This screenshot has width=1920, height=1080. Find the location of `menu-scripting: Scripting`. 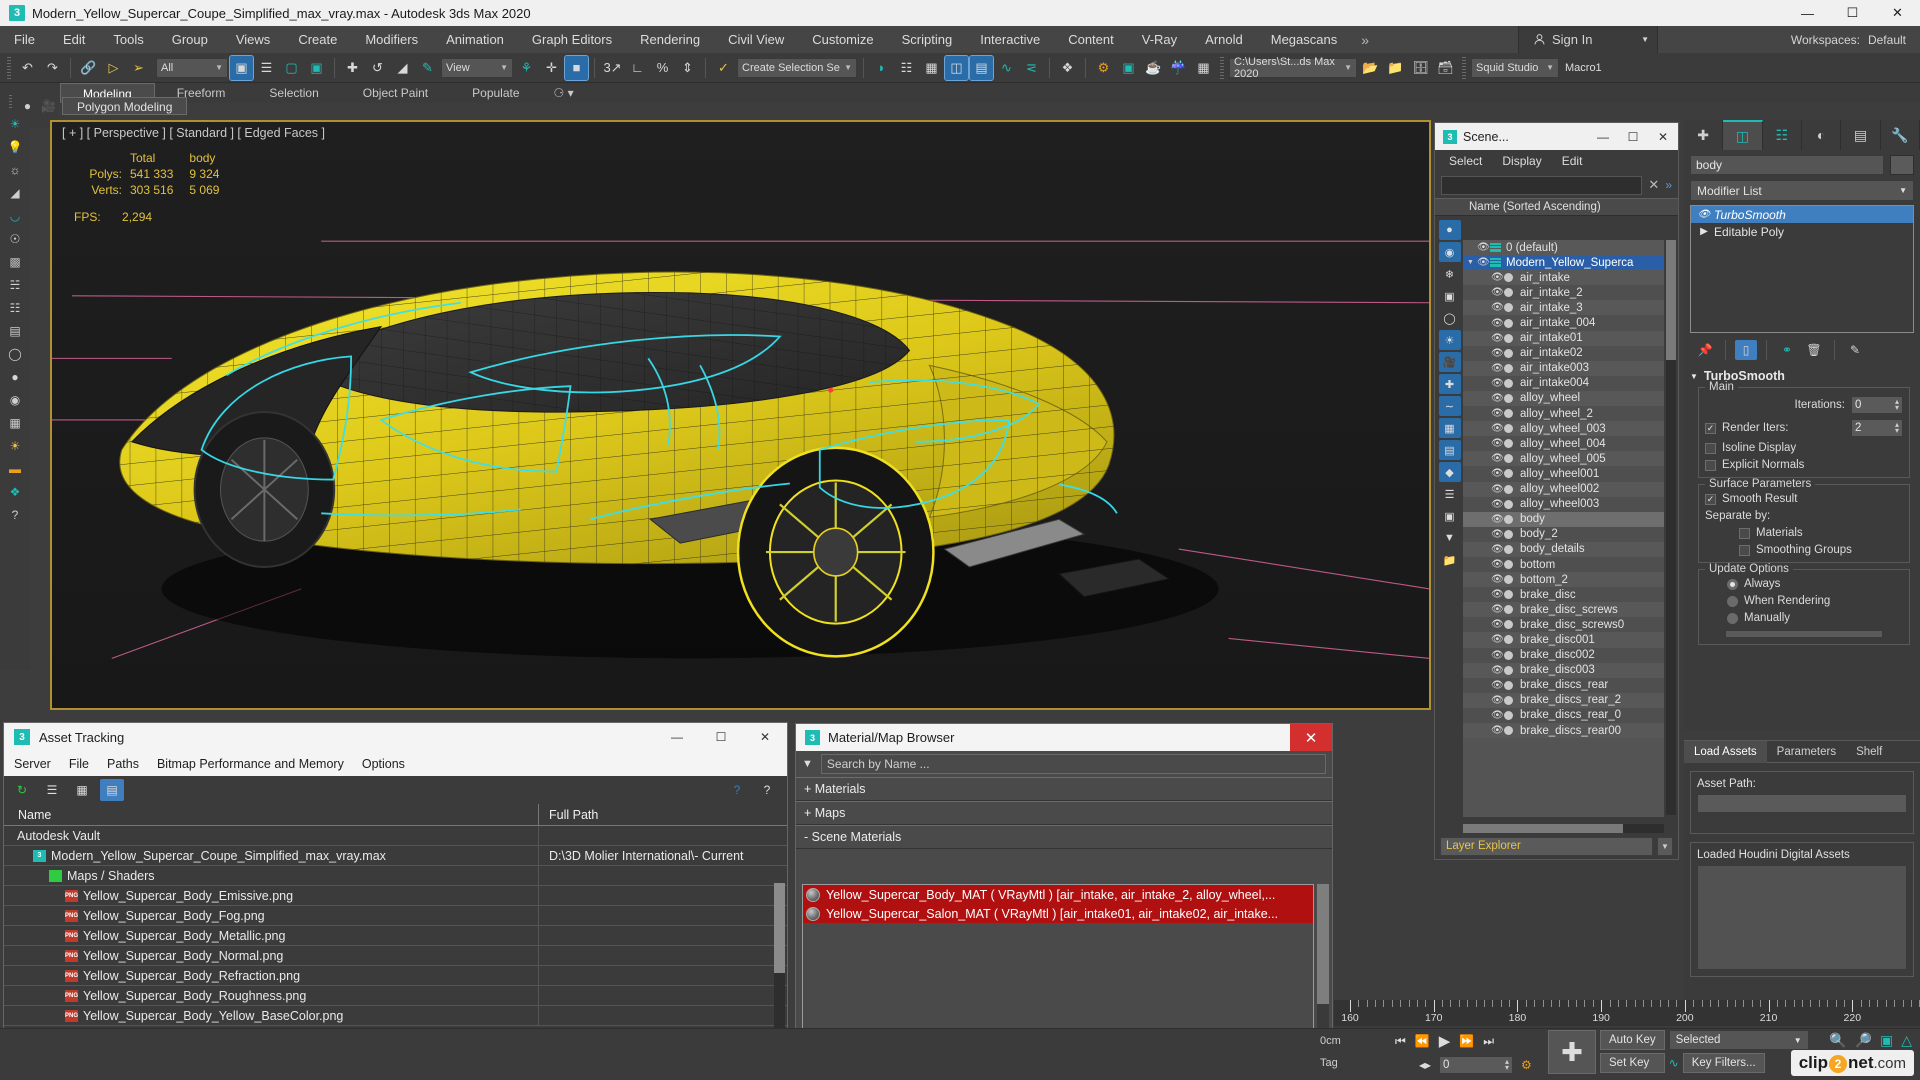

menu-scripting: Scripting is located at coordinates (927, 39).